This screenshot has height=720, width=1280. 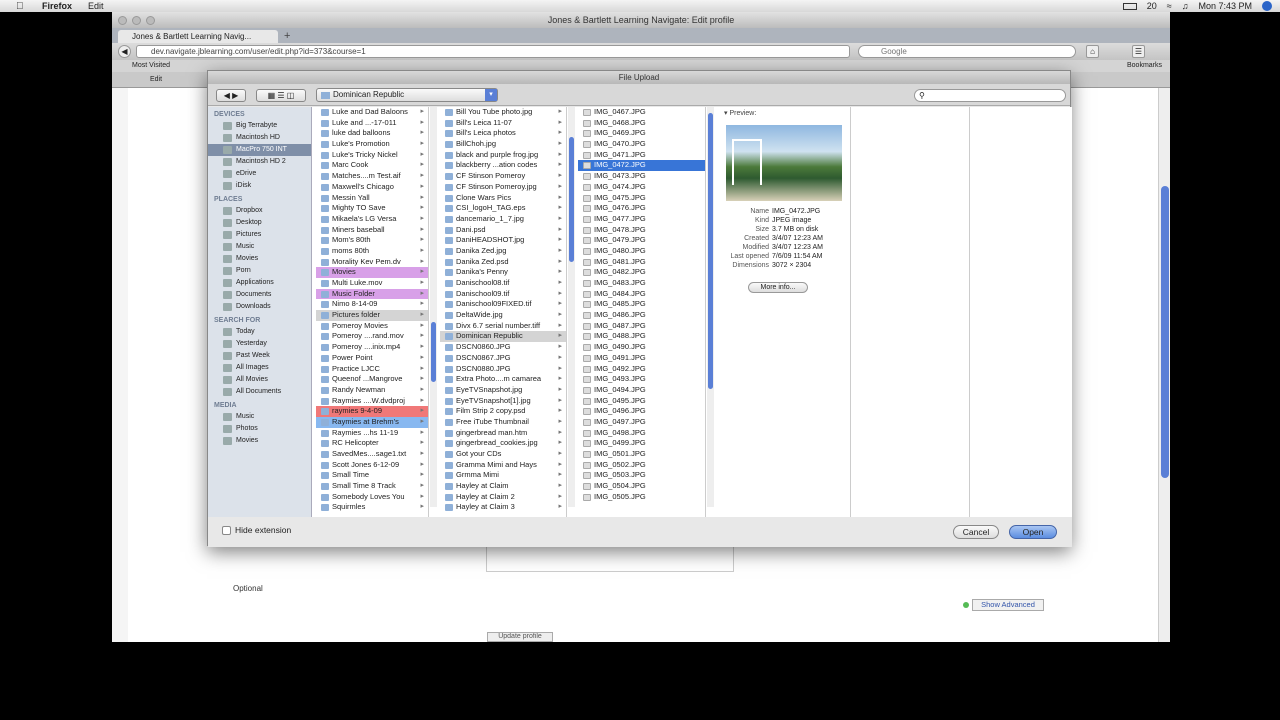 What do you see at coordinates (259, 344) in the screenshot?
I see `sidebar-item-search: Yesterday` at bounding box center [259, 344].